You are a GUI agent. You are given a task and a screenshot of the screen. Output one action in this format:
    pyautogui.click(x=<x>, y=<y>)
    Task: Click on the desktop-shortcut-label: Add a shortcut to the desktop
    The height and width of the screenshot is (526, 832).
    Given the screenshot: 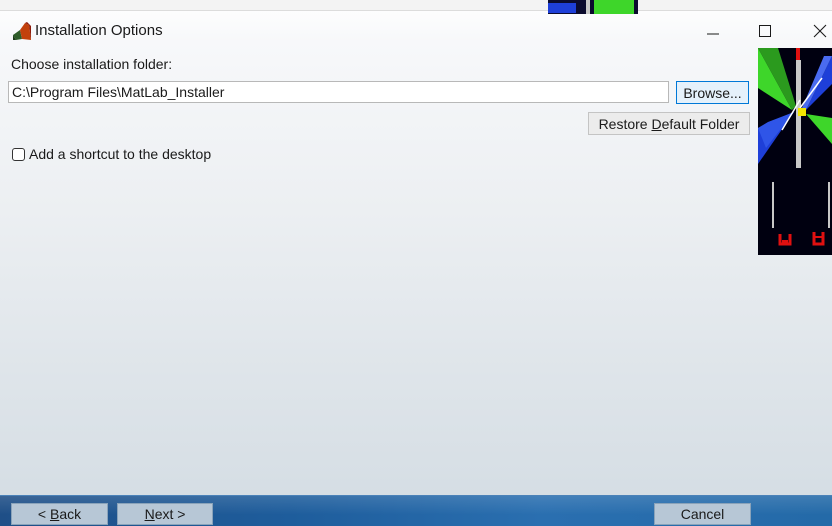 What is the action you would take?
    pyautogui.click(x=120, y=154)
    